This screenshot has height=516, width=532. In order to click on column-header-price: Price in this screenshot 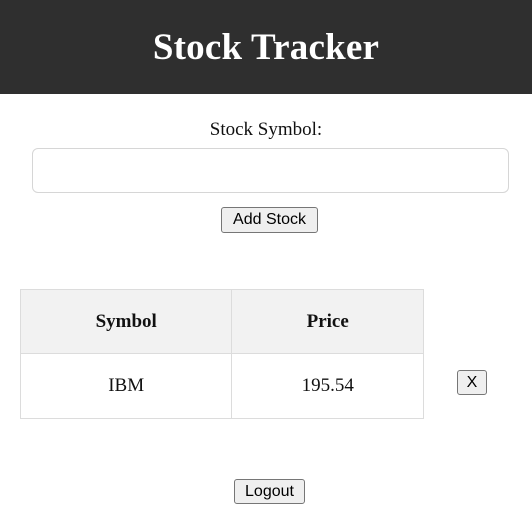, I will do `click(327, 321)`.